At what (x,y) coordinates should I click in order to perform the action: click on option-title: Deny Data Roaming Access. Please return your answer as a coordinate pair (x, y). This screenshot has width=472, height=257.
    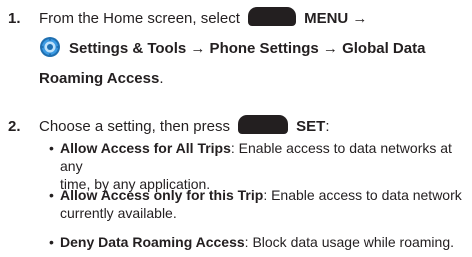
    Looking at the image, I should click on (152, 242).